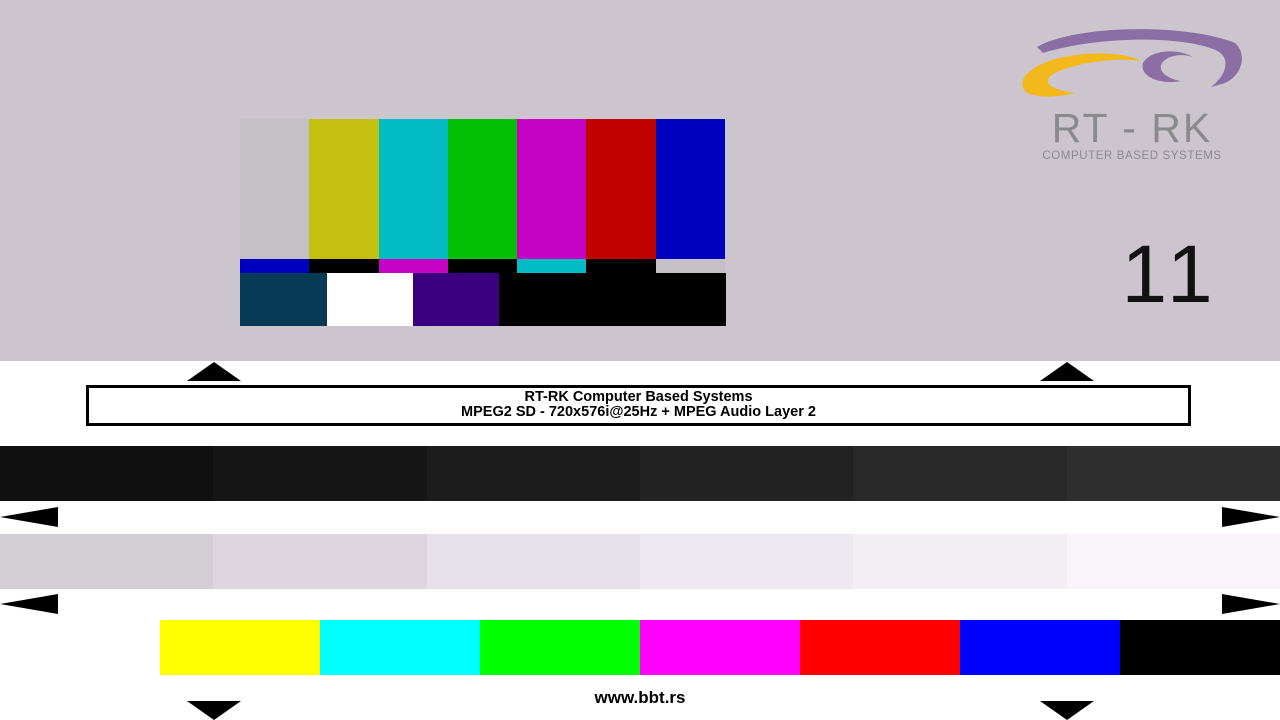 This screenshot has width=1280, height=720. What do you see at coordinates (1067, 371) in the screenshot?
I see `arrow-up-right-icon` at bounding box center [1067, 371].